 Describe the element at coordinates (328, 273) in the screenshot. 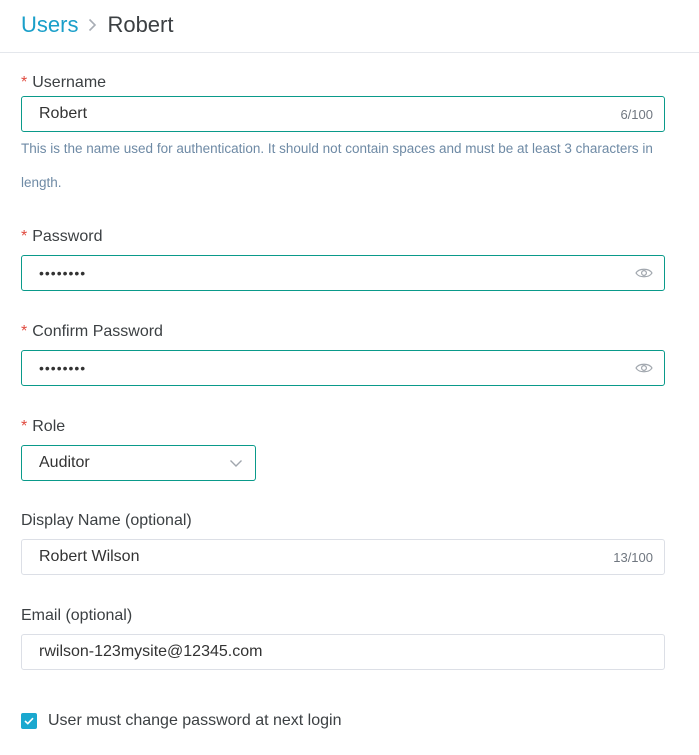

I see `password-input: ••••••••` at that location.